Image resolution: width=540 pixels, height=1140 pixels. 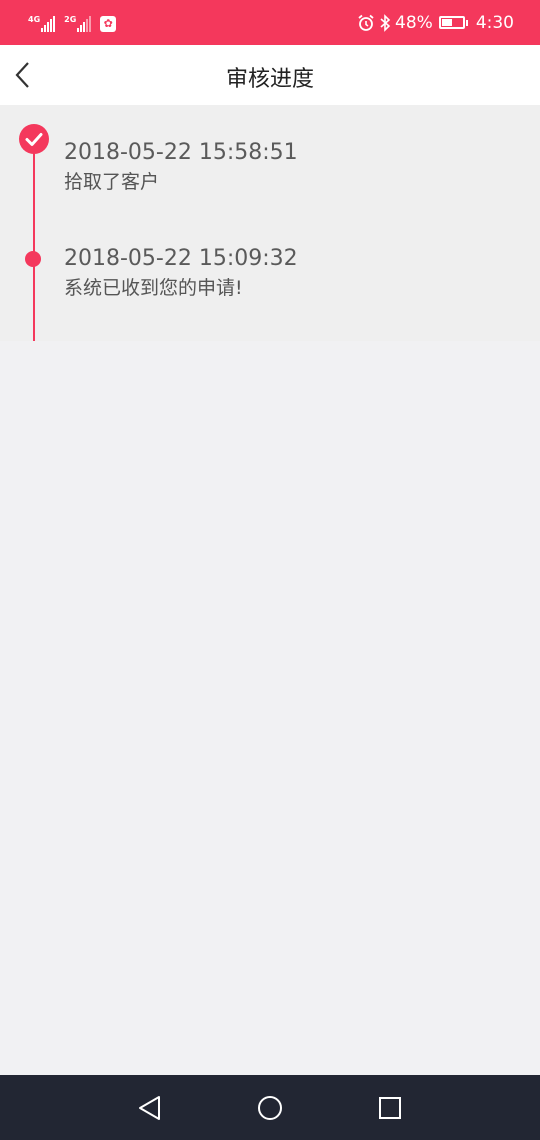 I want to click on timeline-time: 2018-05-22 15:09:32, so click(x=181, y=258).